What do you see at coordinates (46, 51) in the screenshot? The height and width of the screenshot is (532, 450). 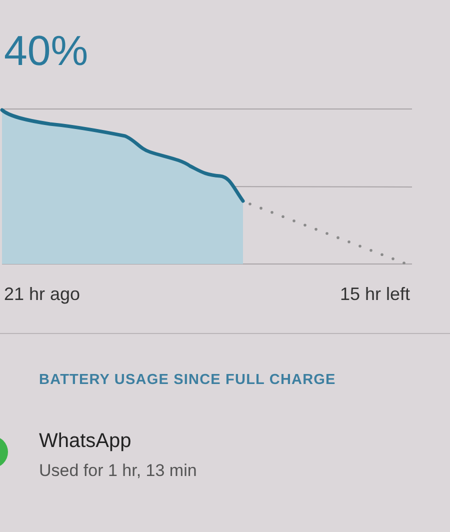 I see `battery-percentage: 40%` at bounding box center [46, 51].